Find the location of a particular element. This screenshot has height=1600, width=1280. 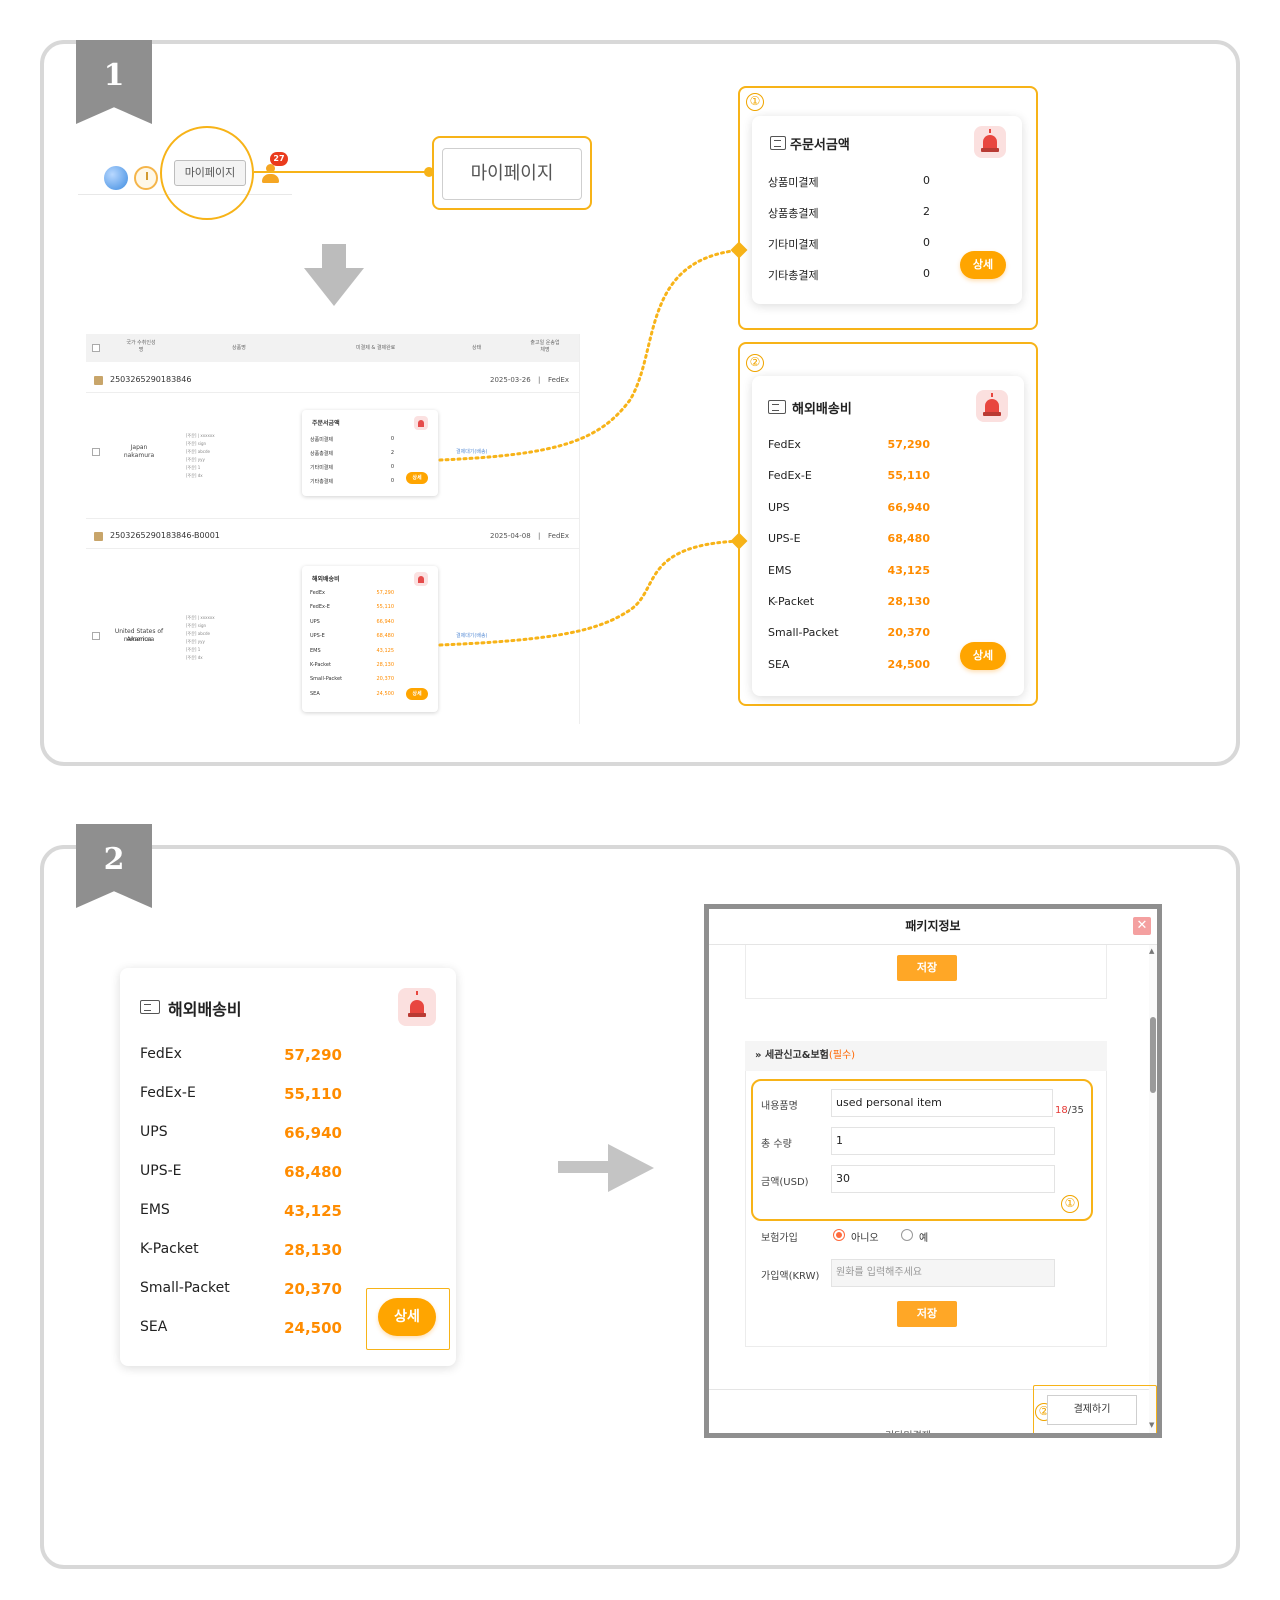

row-value: 2 is located at coordinates (926, 211).